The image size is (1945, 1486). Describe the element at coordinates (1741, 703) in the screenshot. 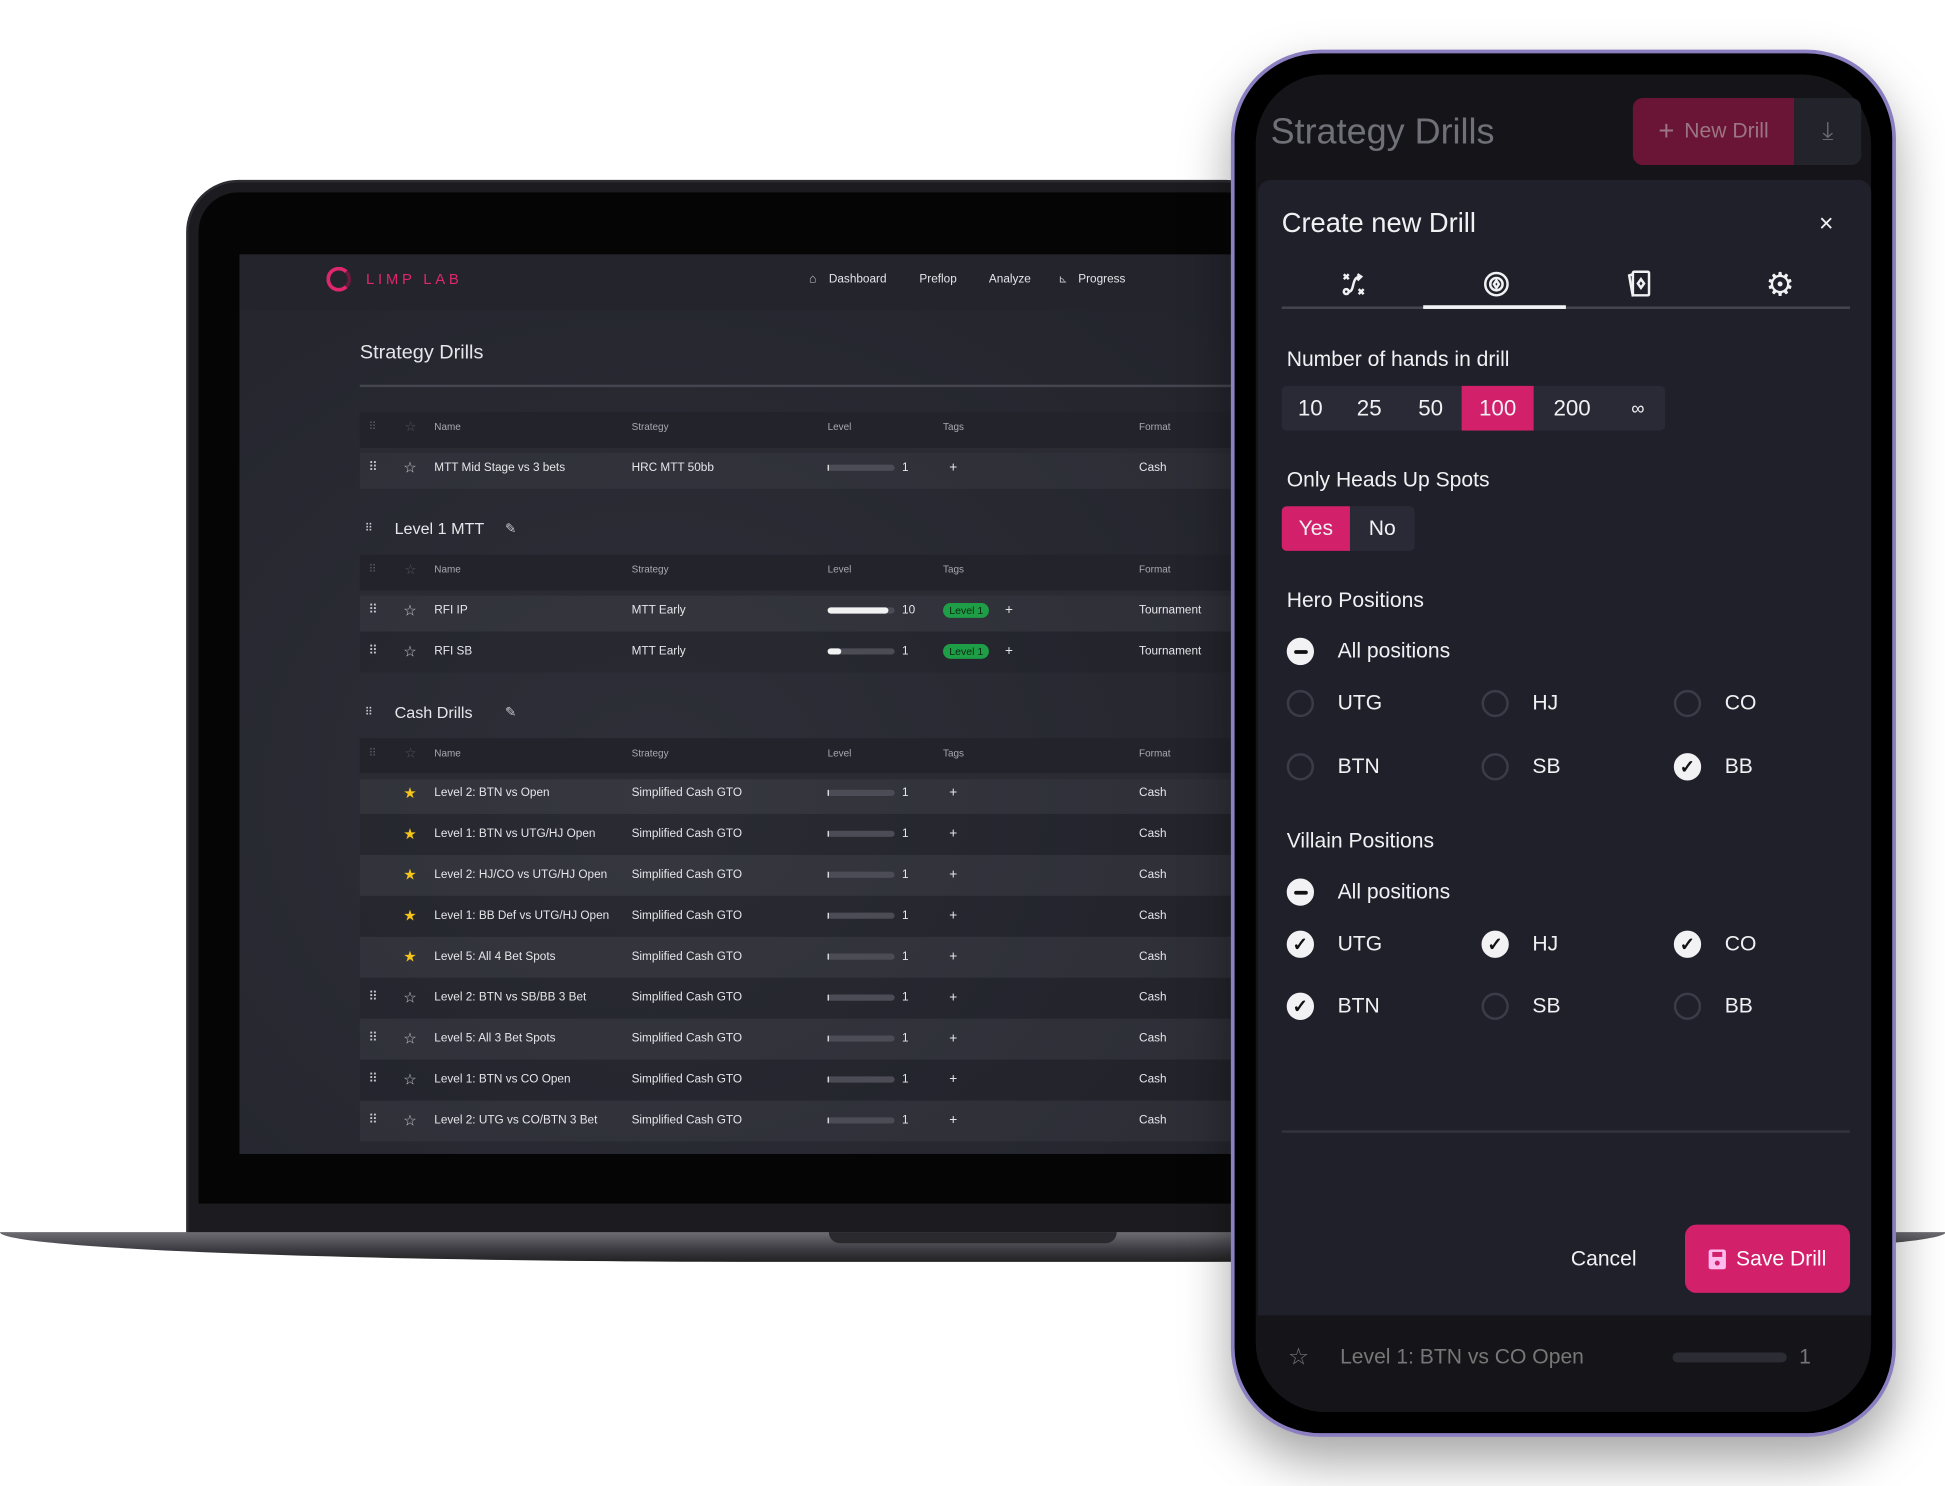

I see `hero-position-co: CO` at that location.